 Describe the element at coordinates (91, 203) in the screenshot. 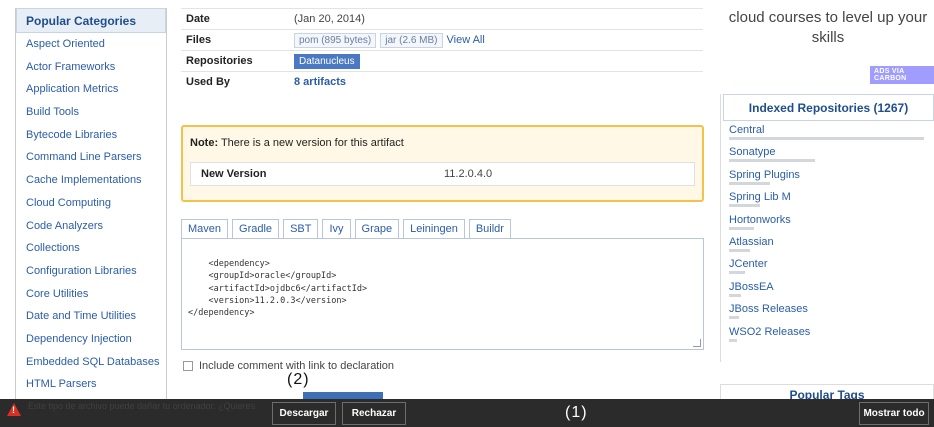

I see `category-link: Cloud Computing` at that location.